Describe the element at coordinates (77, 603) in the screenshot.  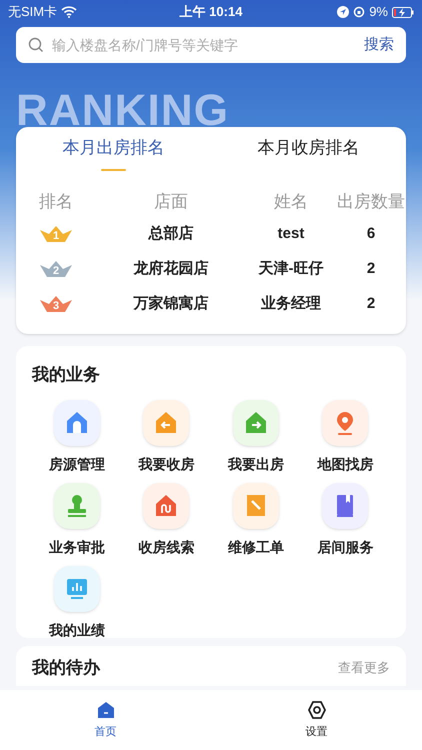
I see `feature-button: 我的业绩` at that location.